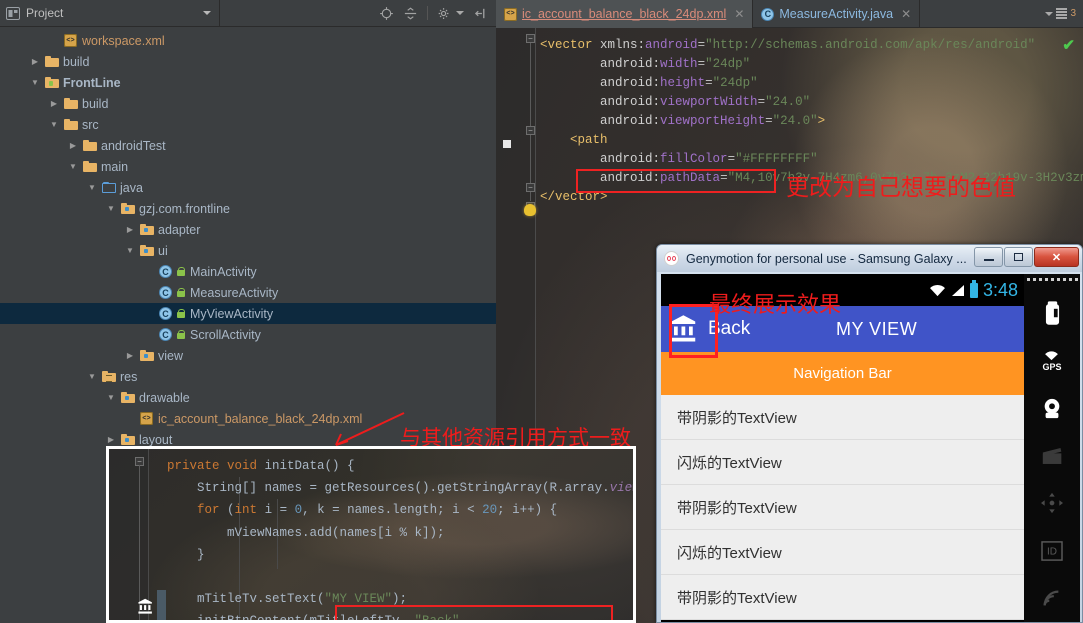  I want to click on tab-measureactivity-java: C MeasureActivity.java ✕, so click(837, 14).